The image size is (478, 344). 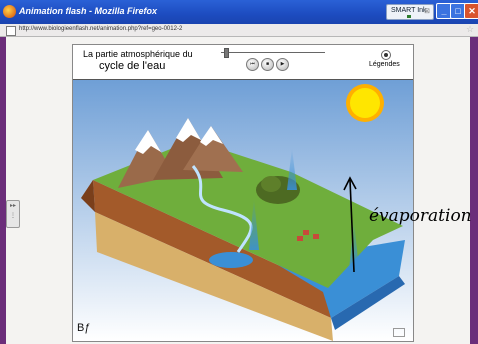 I want to click on legend-label: Légendes, so click(x=384, y=64).